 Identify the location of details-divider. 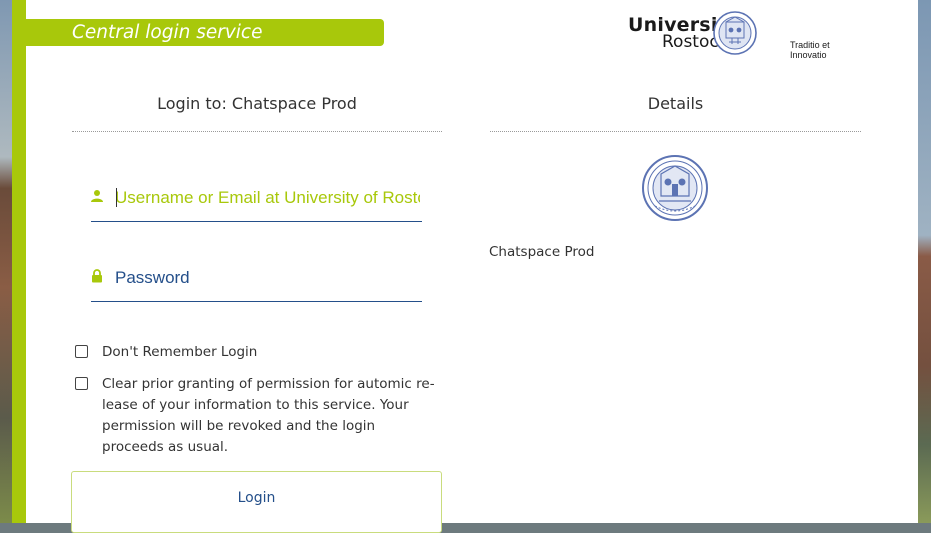
(675, 131).